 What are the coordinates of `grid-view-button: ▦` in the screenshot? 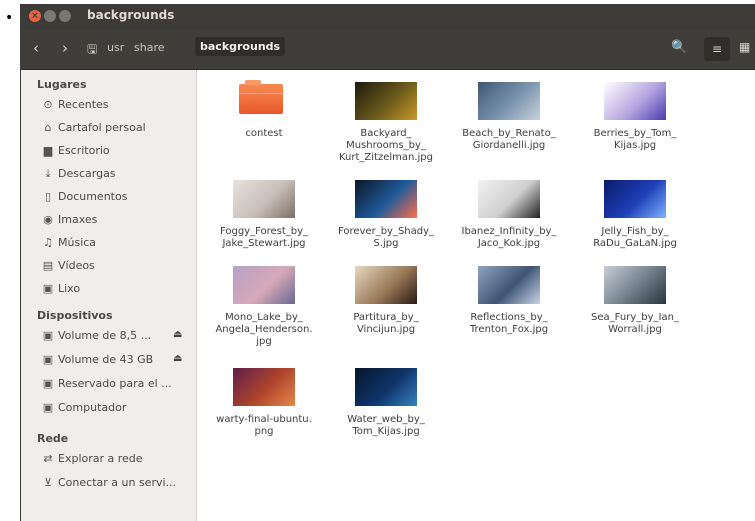 It's located at (744, 47).